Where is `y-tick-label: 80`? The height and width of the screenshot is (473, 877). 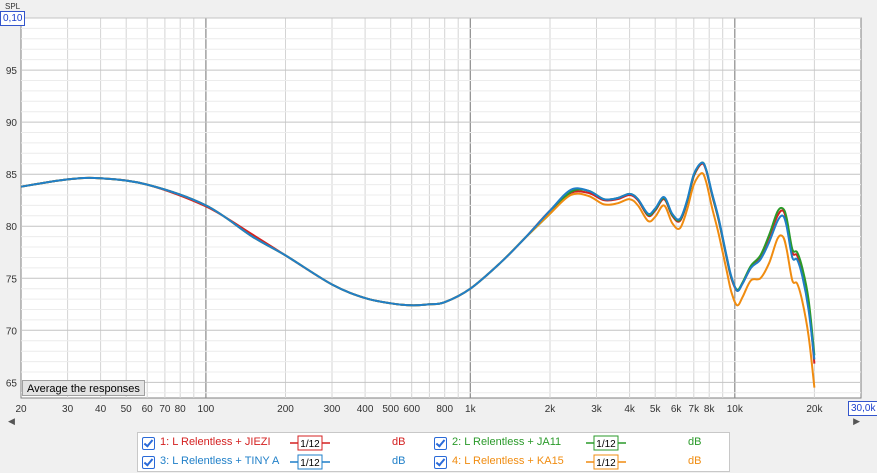
y-tick-label: 80 is located at coordinates (12, 227).